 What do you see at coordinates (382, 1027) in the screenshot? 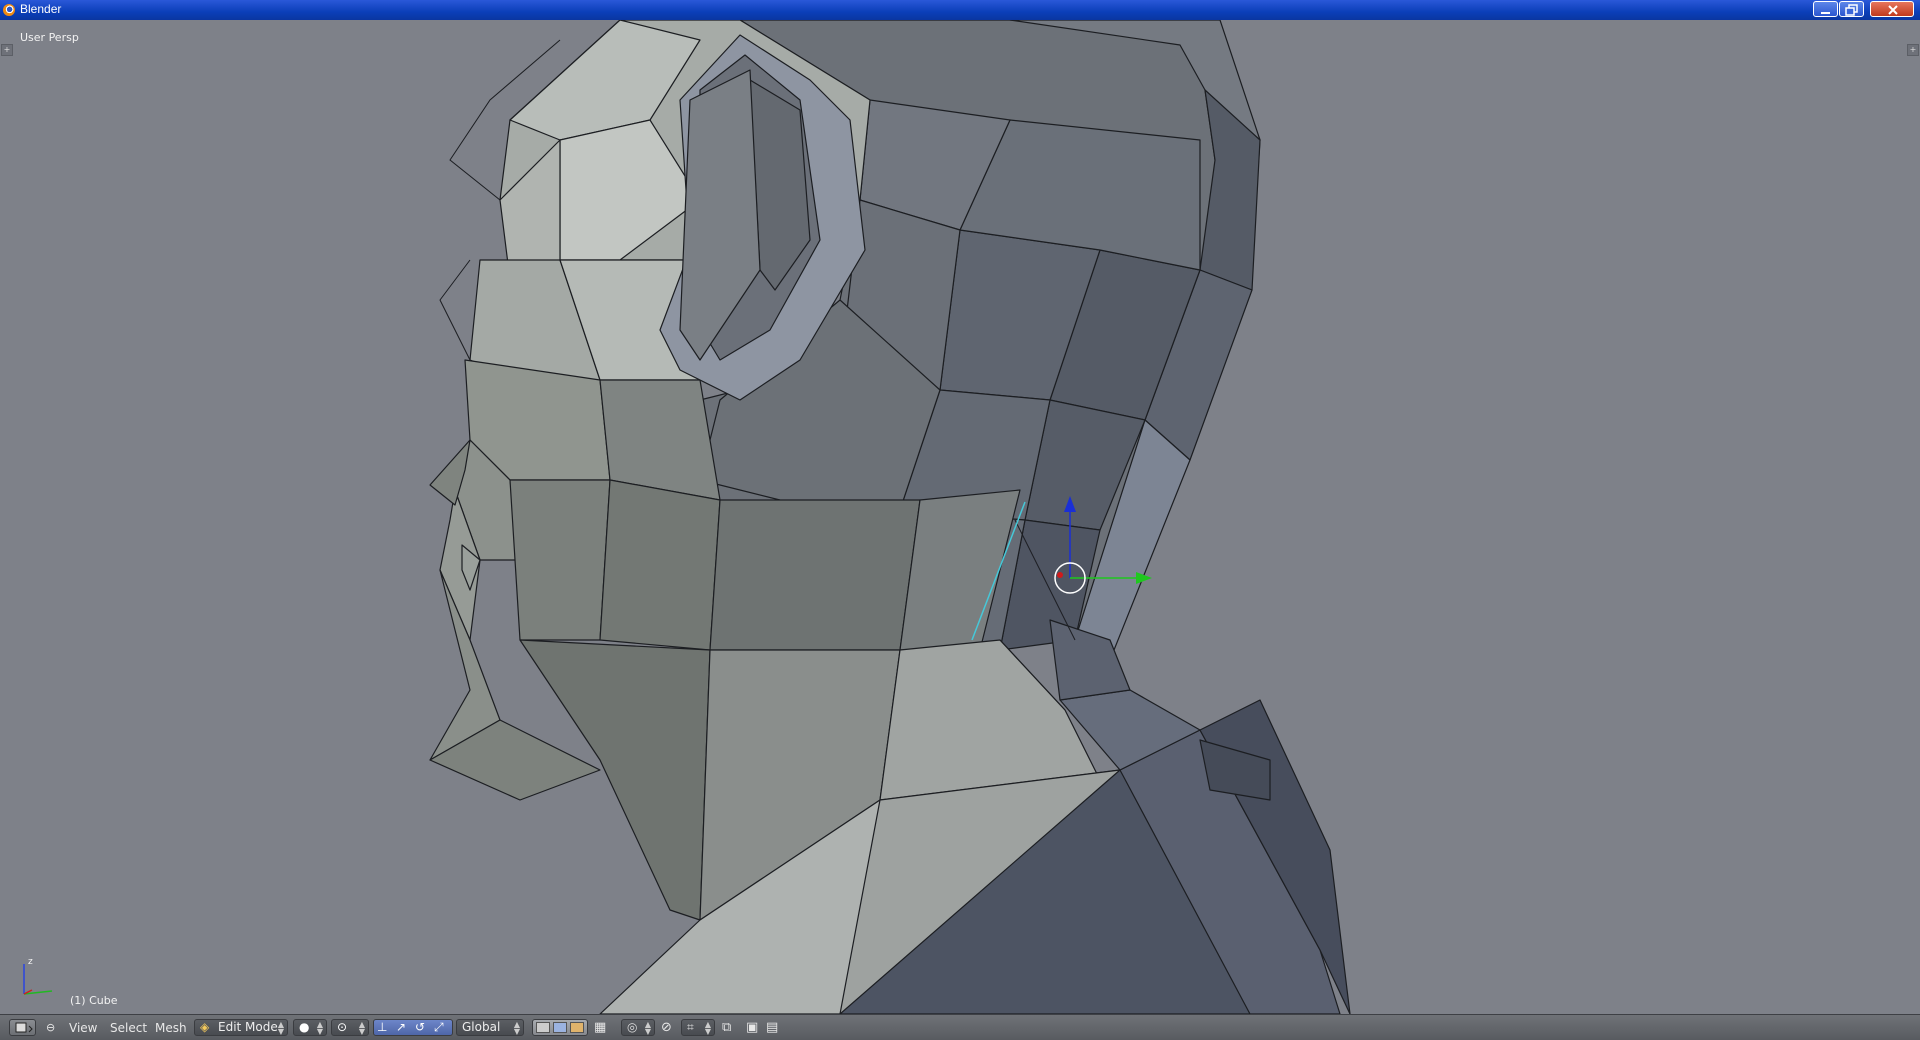
I see `manipulator-icon: ⊥` at bounding box center [382, 1027].